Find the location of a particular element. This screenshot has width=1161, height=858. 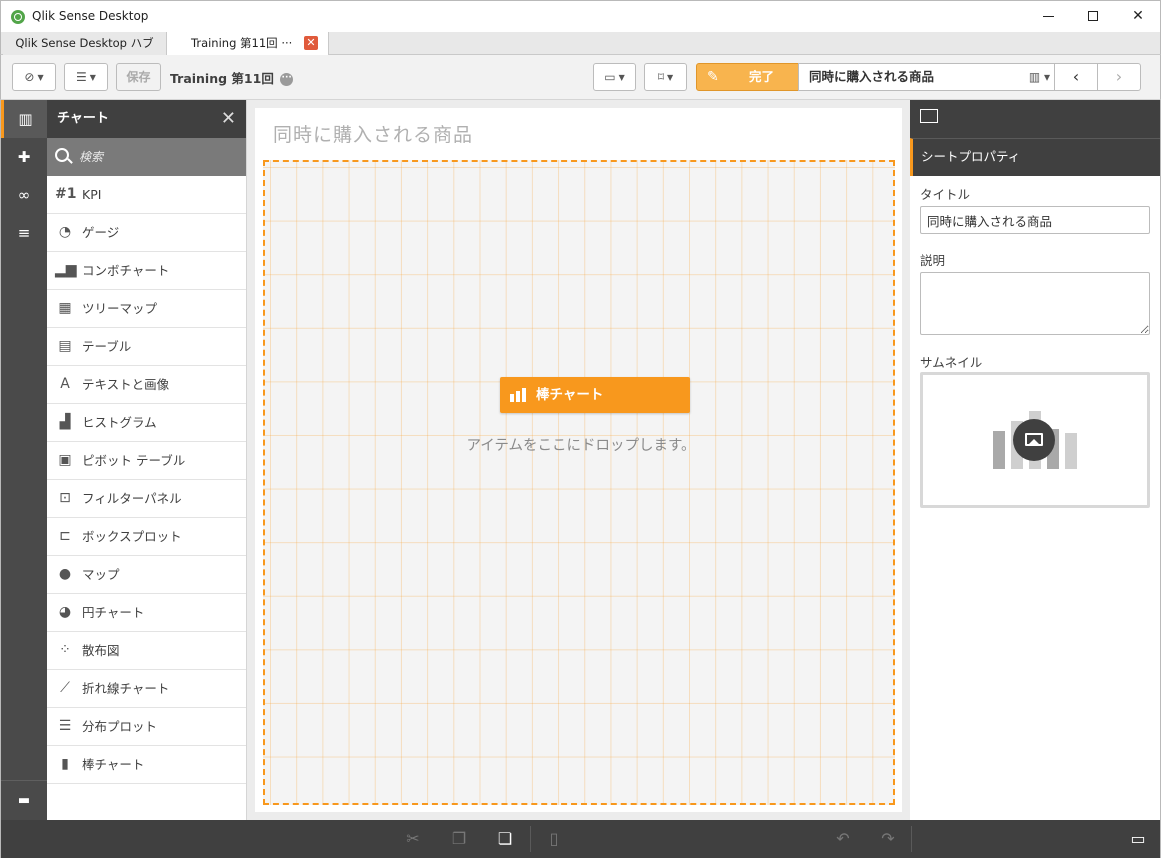

asset-item-icon: #1 is located at coordinates (66, 194).